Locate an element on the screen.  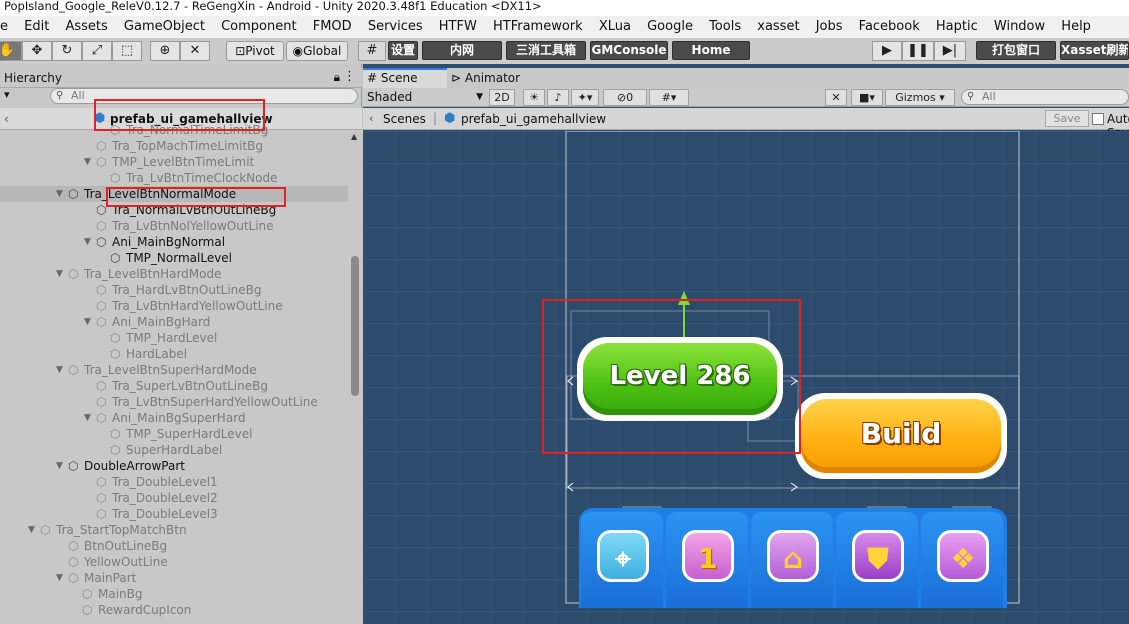
nav-cards: ❖ is located at coordinates (962, 560).